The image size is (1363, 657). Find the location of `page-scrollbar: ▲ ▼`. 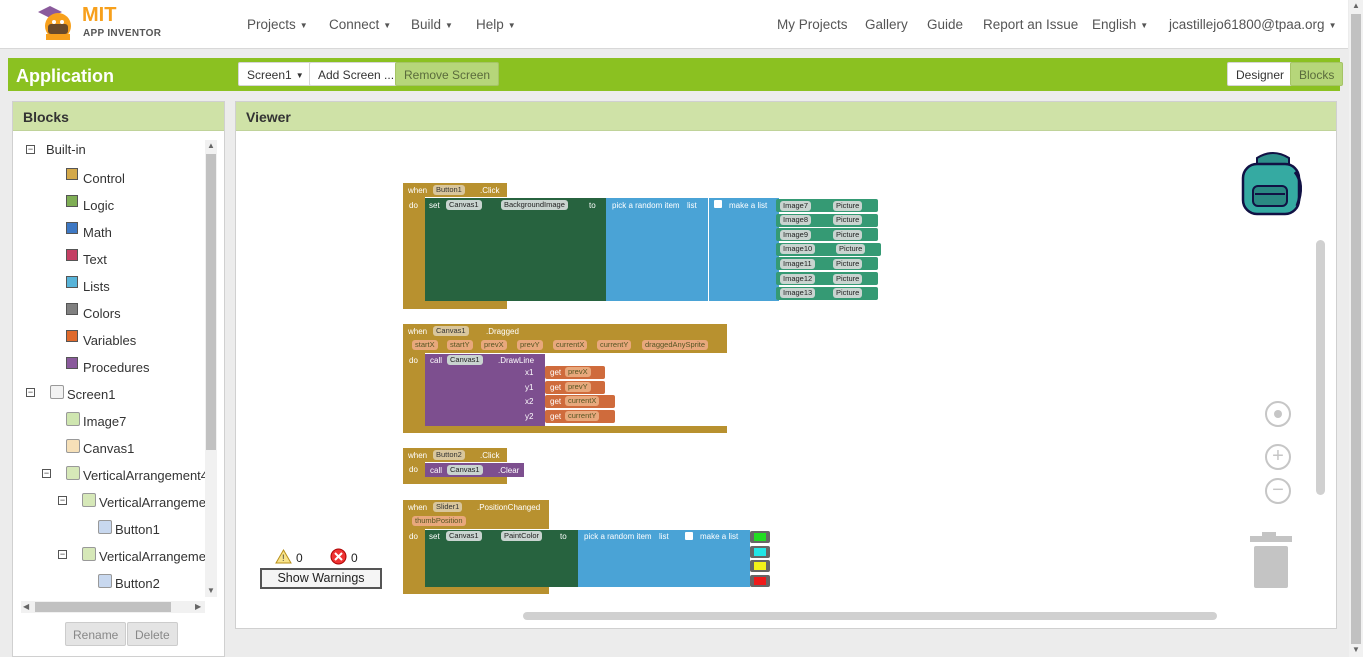

page-scrollbar: ▲ ▼ is located at coordinates (1356, 328).